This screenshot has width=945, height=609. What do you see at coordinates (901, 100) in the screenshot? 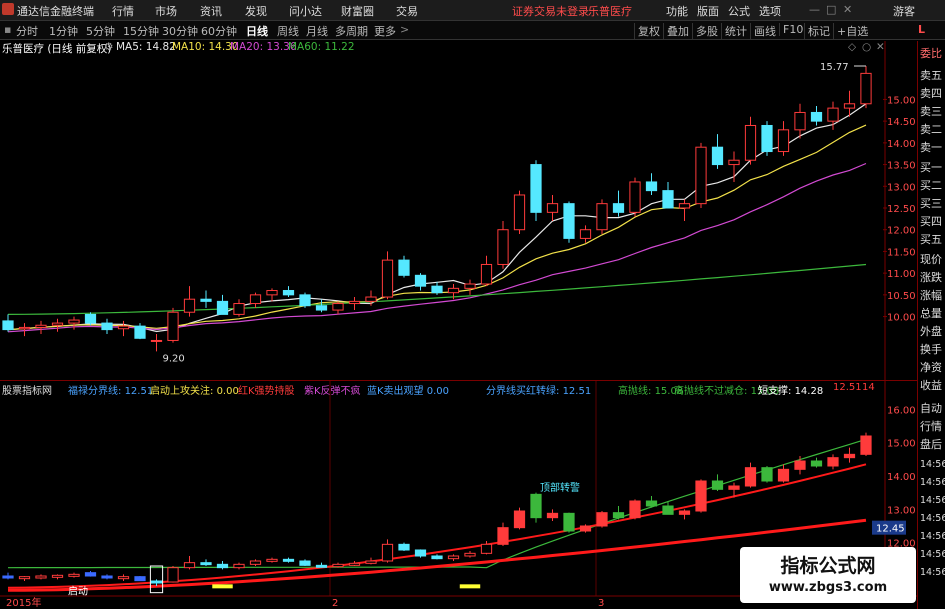
I see `price-tick-label: 15.00` at bounding box center [901, 100].